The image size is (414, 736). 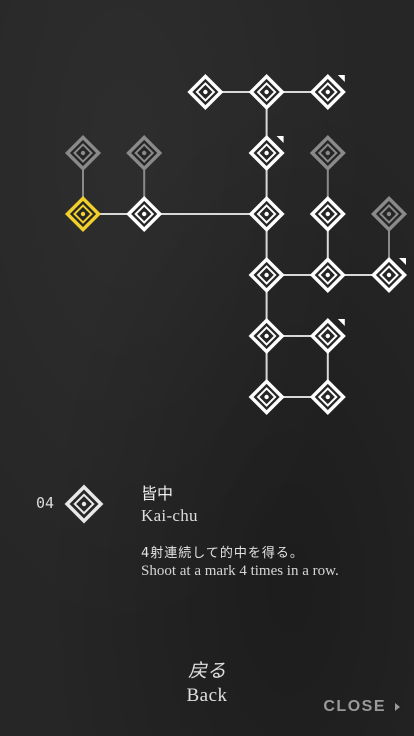 What do you see at coordinates (169, 515) in the screenshot?
I see `achievement-title-en: Kai-chu` at bounding box center [169, 515].